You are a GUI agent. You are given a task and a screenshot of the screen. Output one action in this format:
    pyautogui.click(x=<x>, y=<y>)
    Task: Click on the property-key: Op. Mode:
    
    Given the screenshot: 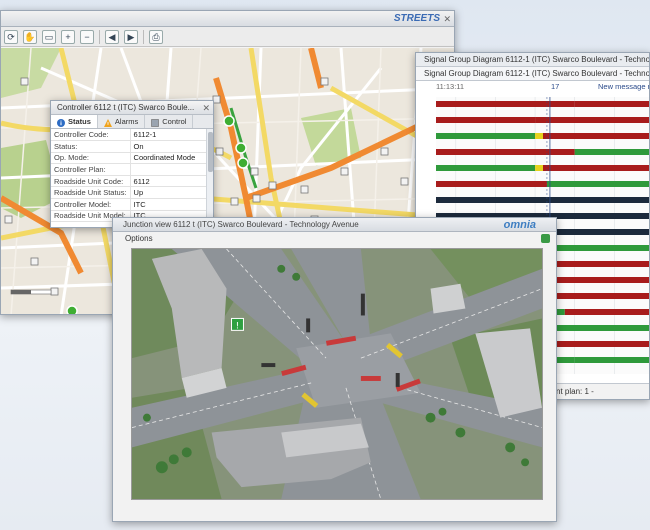 What is the action you would take?
    pyautogui.click(x=91, y=158)
    